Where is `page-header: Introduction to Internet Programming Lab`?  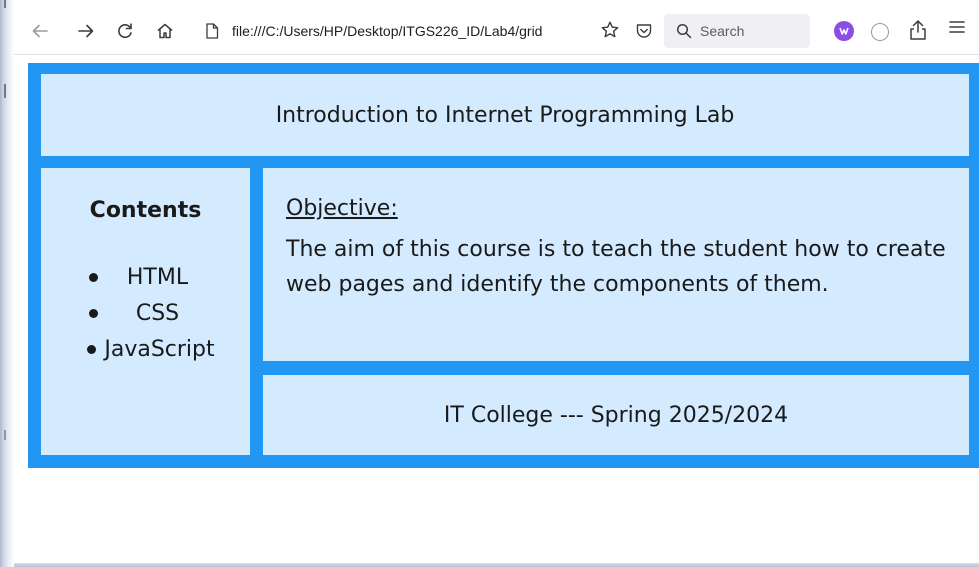 page-header: Introduction to Internet Programming Lab is located at coordinates (505, 115).